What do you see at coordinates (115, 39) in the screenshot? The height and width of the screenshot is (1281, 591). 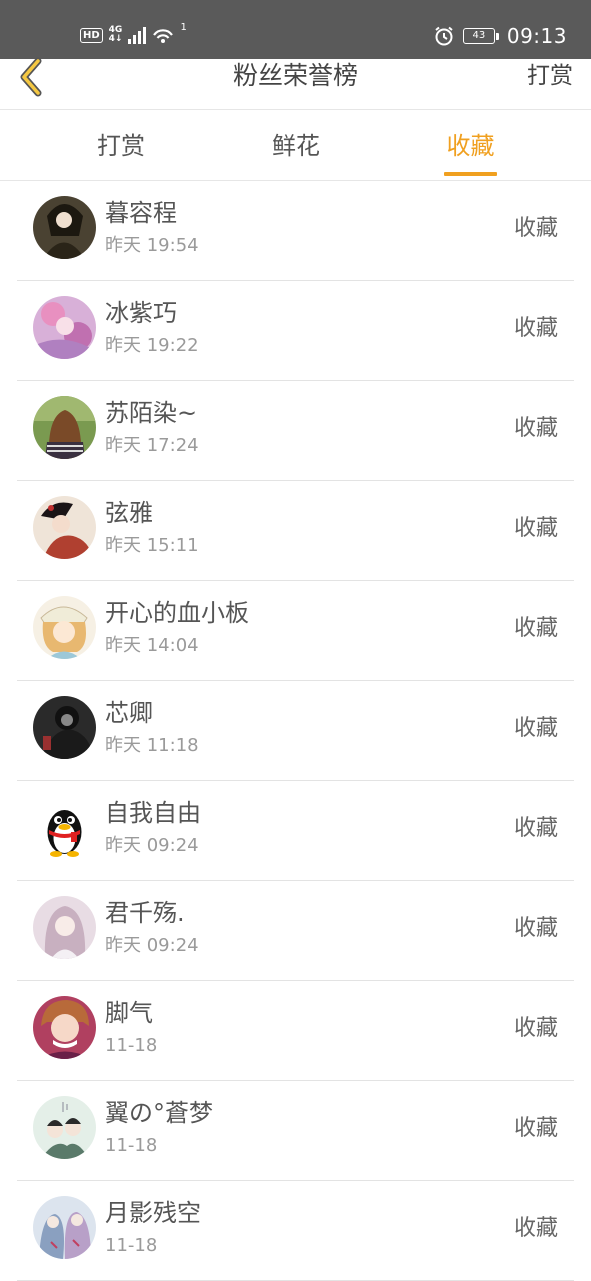 I see `network-activity-label: 4↓` at bounding box center [115, 39].